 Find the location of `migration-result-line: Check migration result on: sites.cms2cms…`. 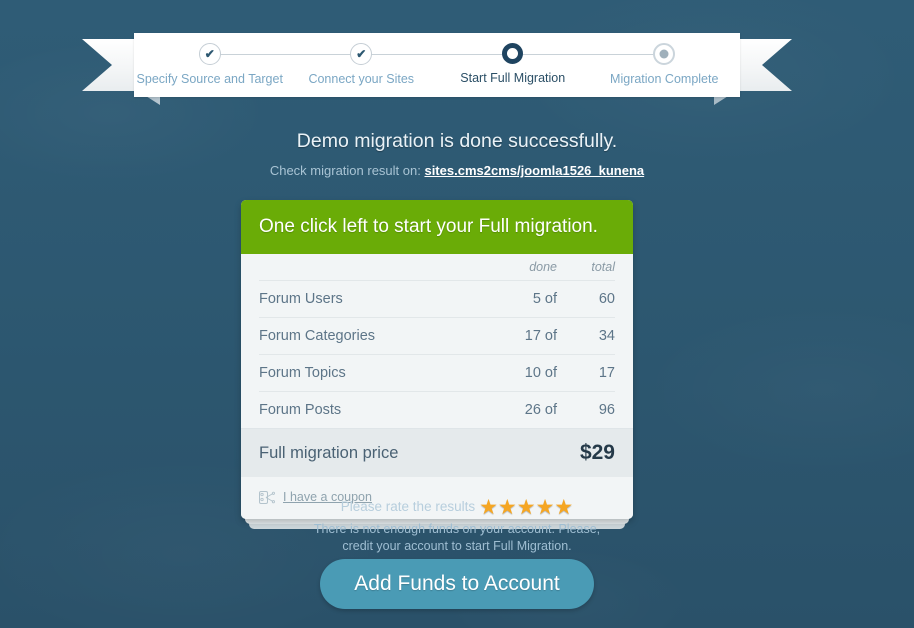

migration-result-line: Check migration result on: sites.cms2cms… is located at coordinates (457, 170).